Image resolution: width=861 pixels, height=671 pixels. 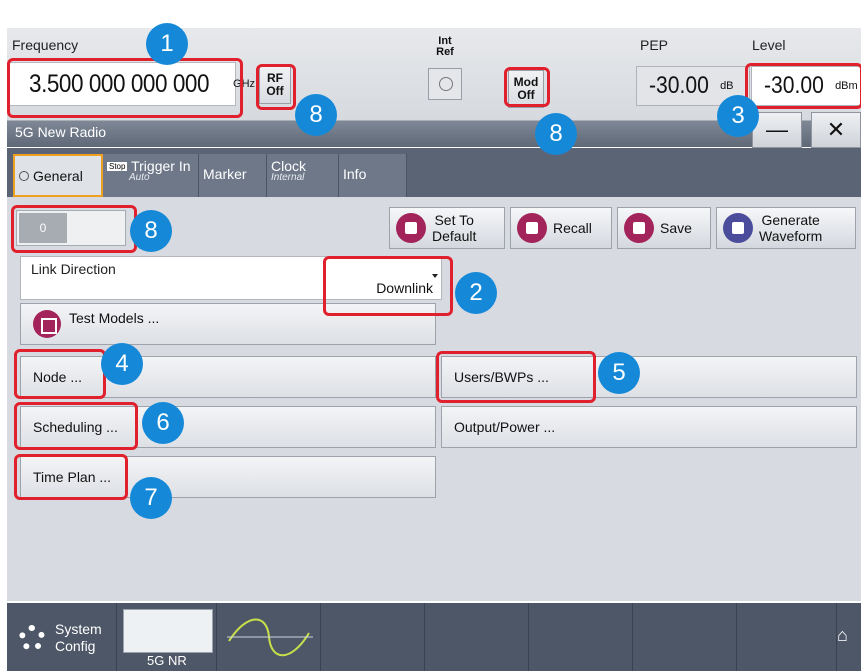 What do you see at coordinates (846, 635) in the screenshot?
I see `home-icon: ⌂` at bounding box center [846, 635].